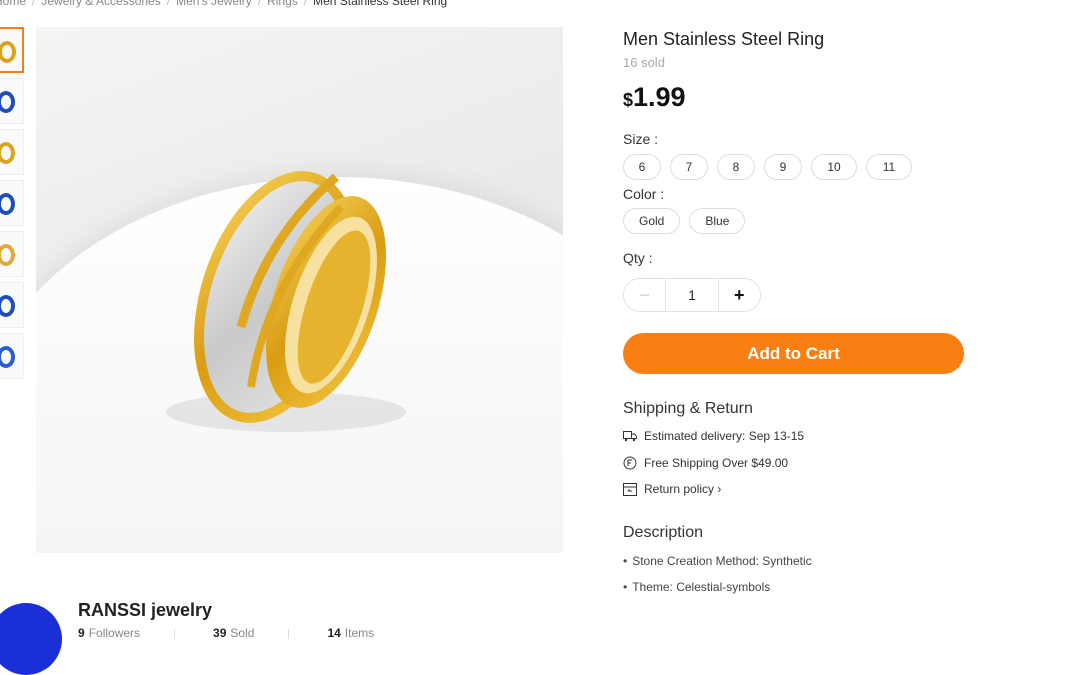  What do you see at coordinates (652, 221) in the screenshot?
I see `color-option-gold: Gold` at bounding box center [652, 221].